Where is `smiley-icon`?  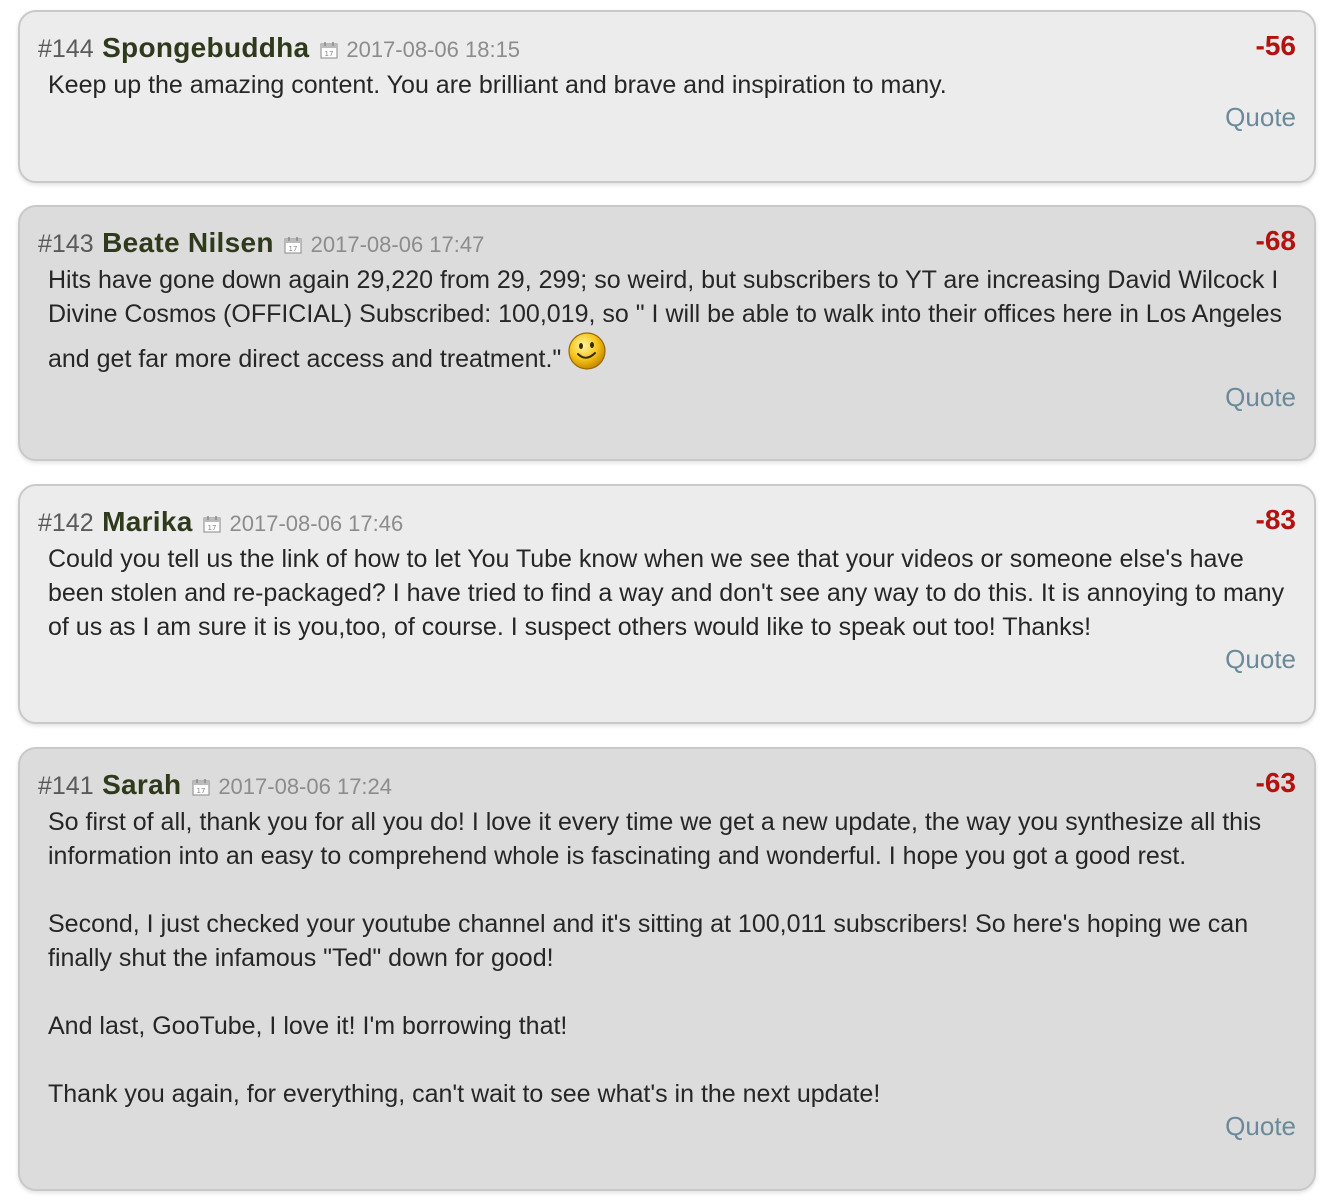 smiley-icon is located at coordinates (587, 351).